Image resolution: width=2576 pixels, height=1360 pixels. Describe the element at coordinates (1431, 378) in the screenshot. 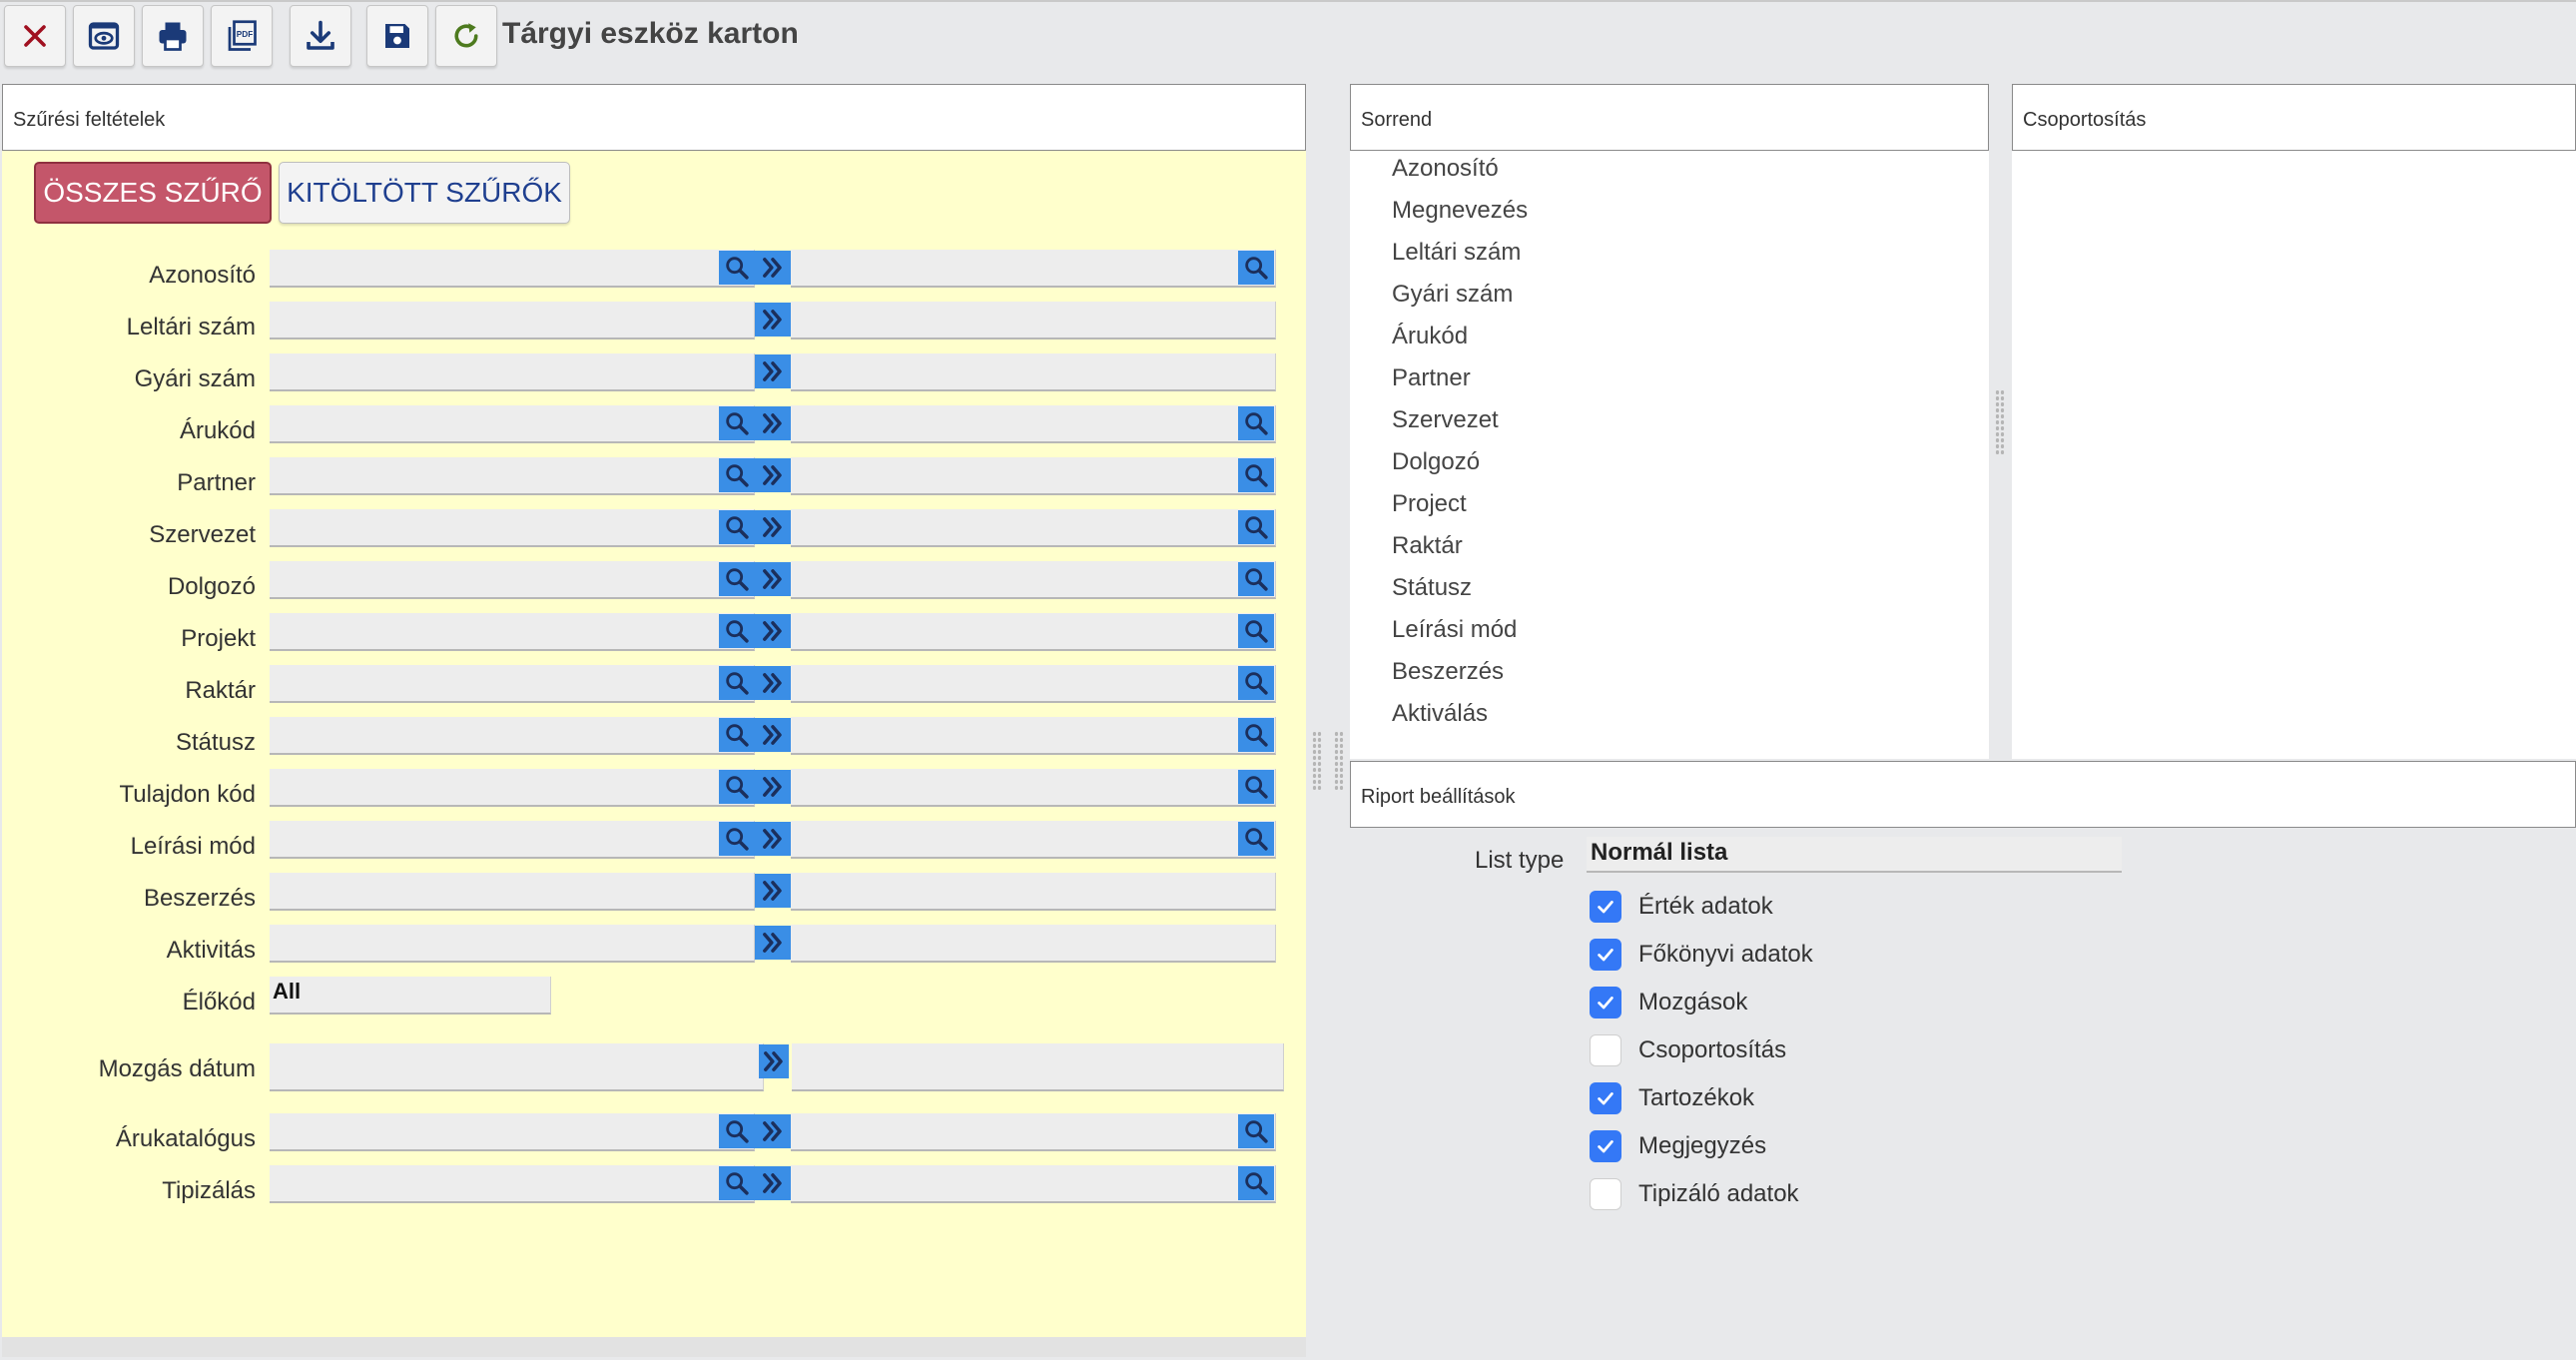

I see `sort-list-item: Partner` at that location.